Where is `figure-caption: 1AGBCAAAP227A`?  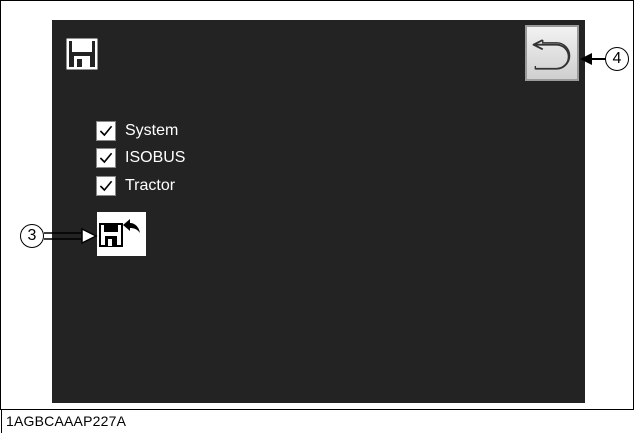 figure-caption: 1AGBCAAAP227A is located at coordinates (66, 421).